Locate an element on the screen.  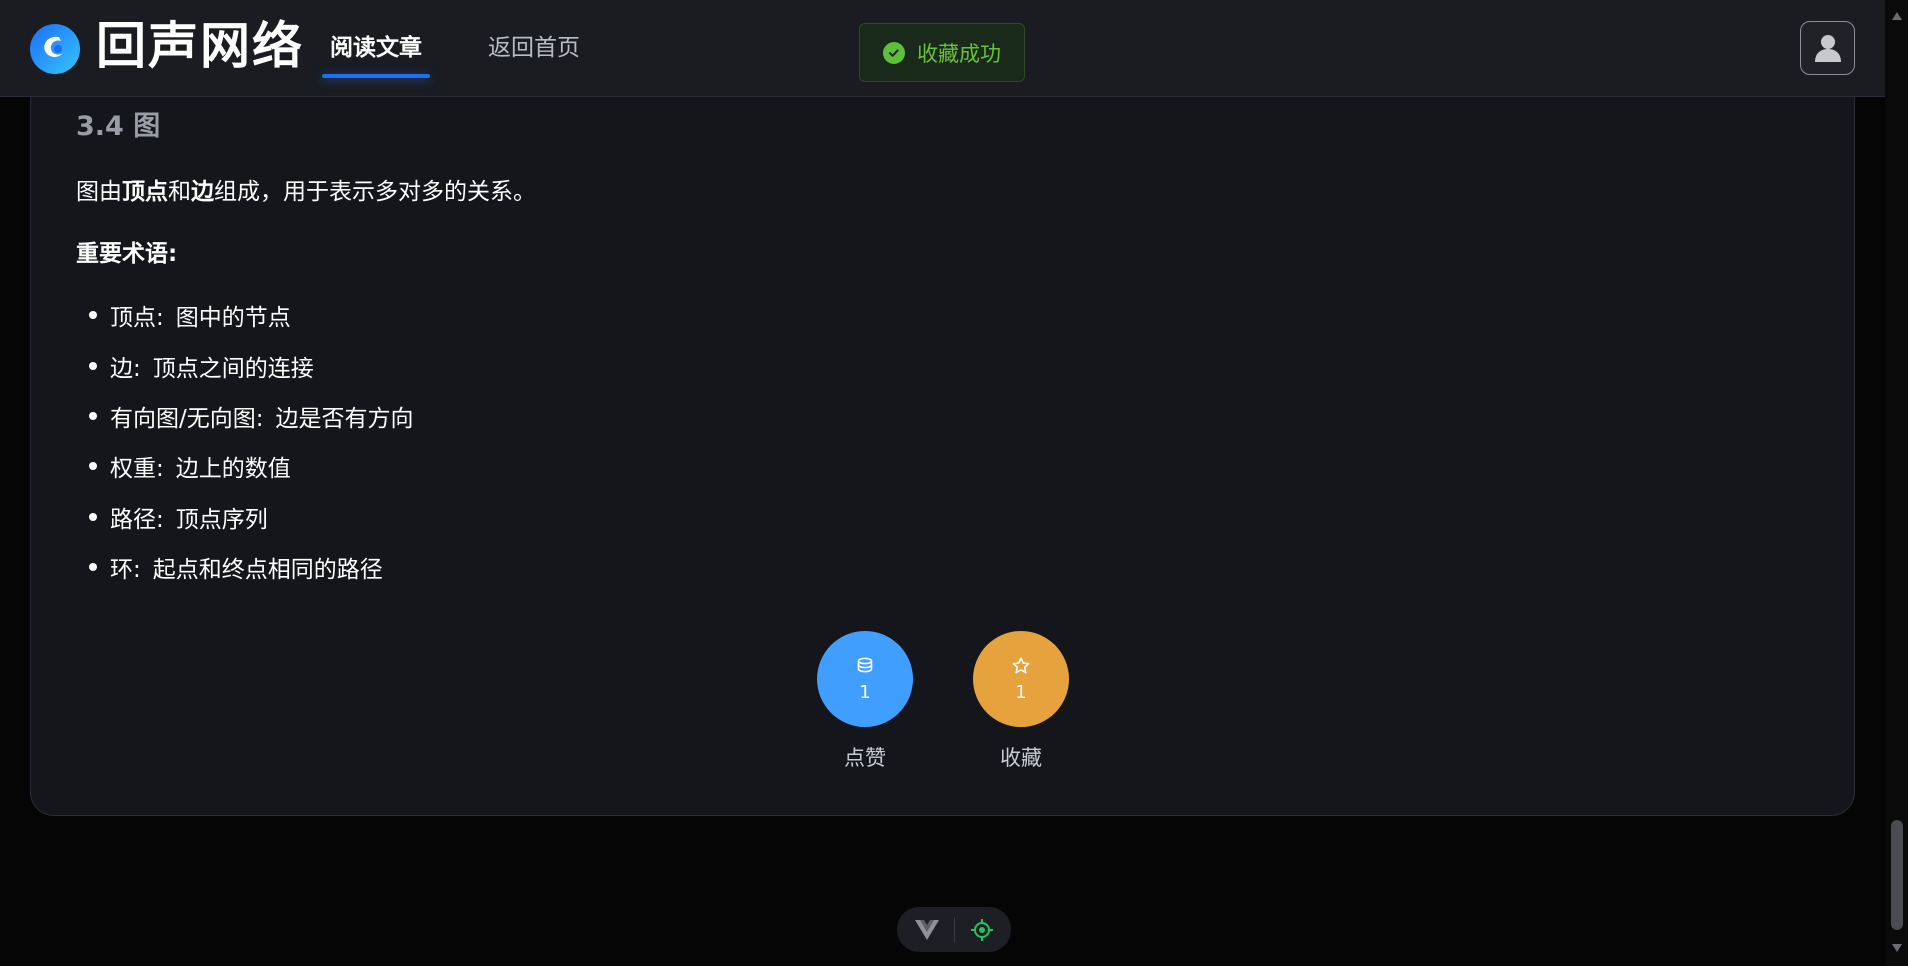
divider is located at coordinates (955, 929).